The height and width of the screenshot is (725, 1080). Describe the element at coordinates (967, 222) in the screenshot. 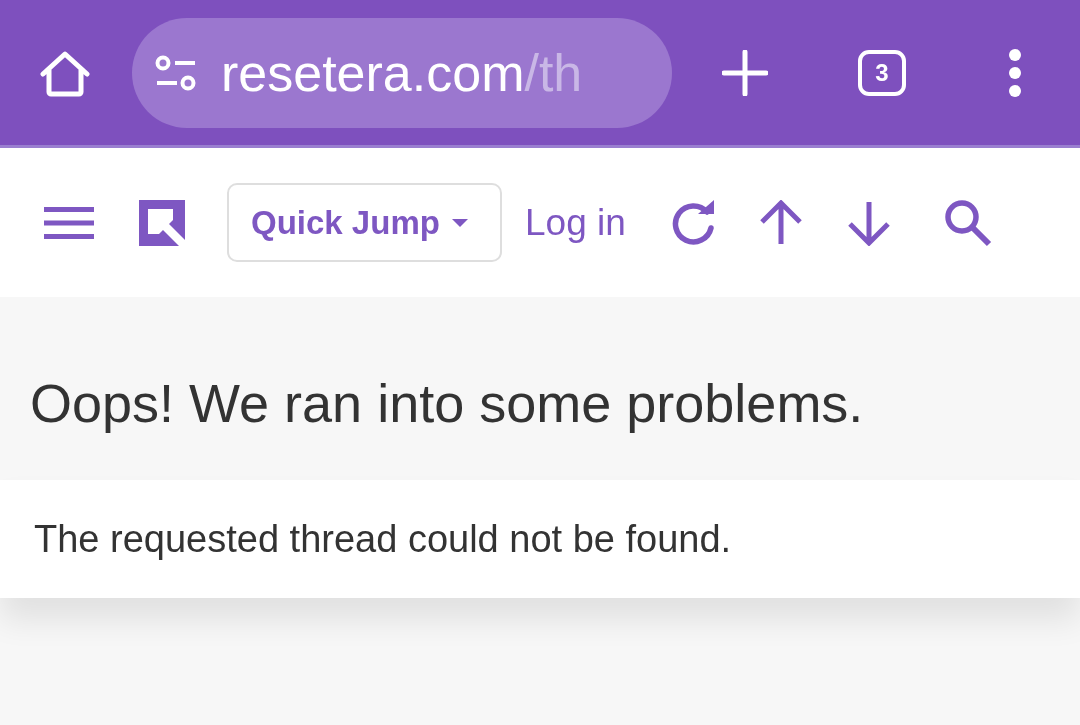

I see `search-icon` at that location.